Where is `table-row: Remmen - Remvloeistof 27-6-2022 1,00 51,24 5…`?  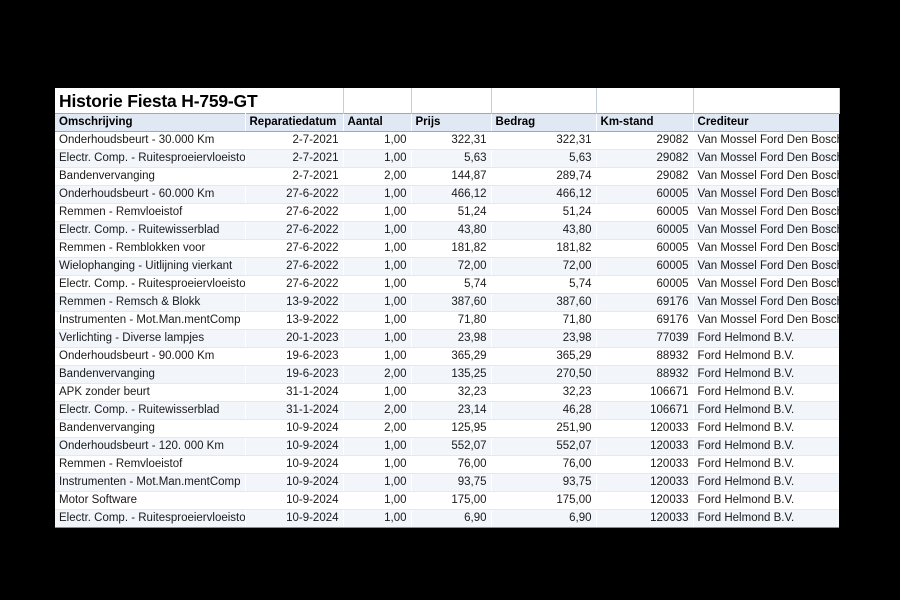 table-row: Remmen - Remvloeistof 27-6-2022 1,00 51,24 5… is located at coordinates (447, 212).